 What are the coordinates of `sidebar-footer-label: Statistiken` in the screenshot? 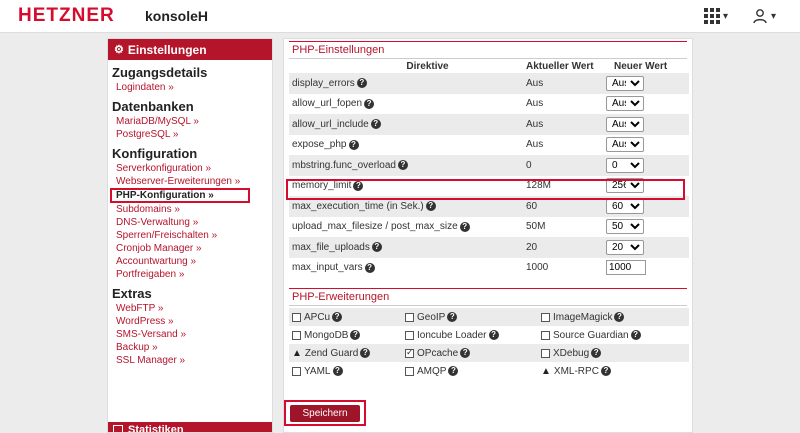 It's located at (156, 428).